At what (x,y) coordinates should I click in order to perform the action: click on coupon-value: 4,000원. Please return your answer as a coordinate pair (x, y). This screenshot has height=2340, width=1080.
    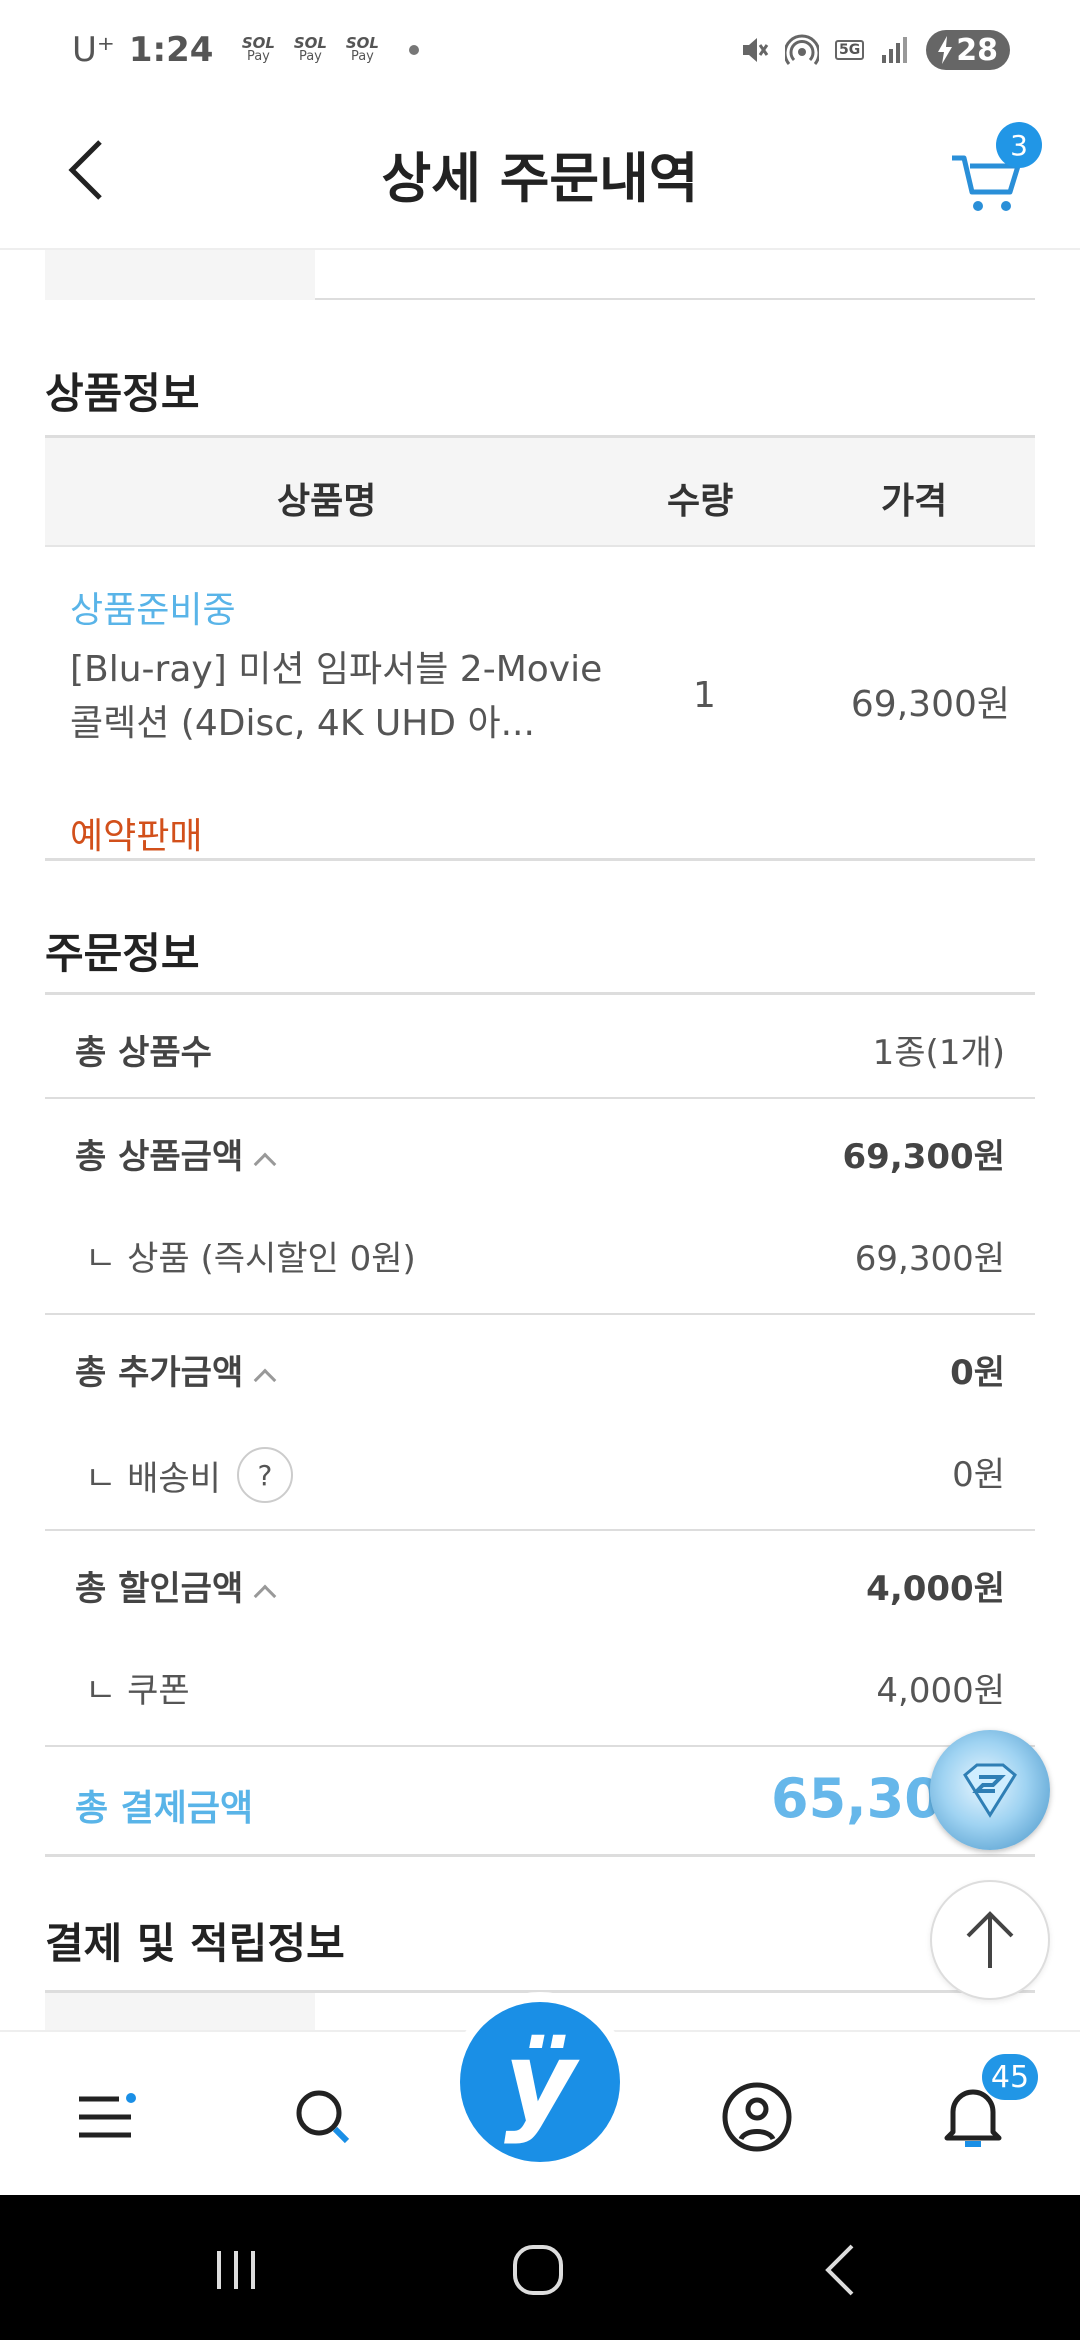
    Looking at the image, I should click on (940, 1691).